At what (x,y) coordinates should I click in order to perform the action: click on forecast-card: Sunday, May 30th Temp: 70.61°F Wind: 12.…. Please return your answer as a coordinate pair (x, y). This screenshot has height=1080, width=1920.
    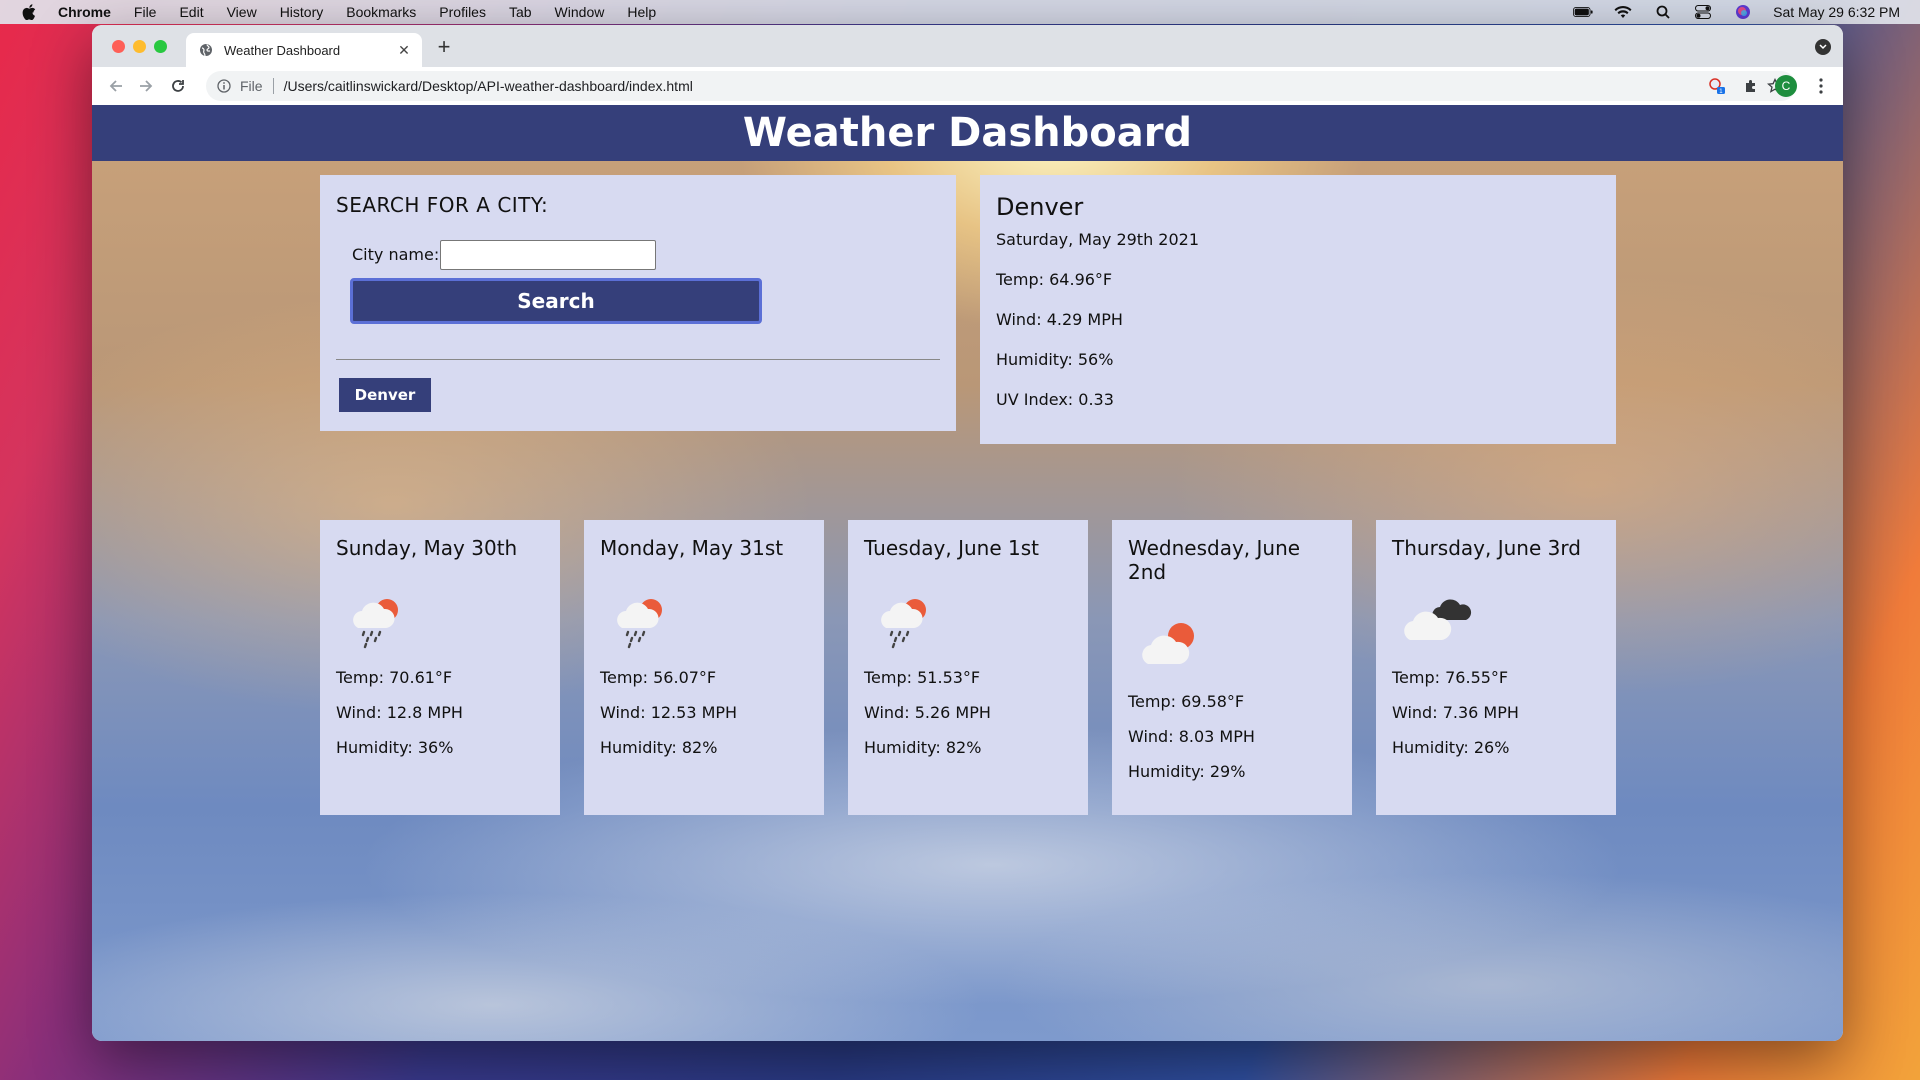
    Looking at the image, I should click on (440, 667).